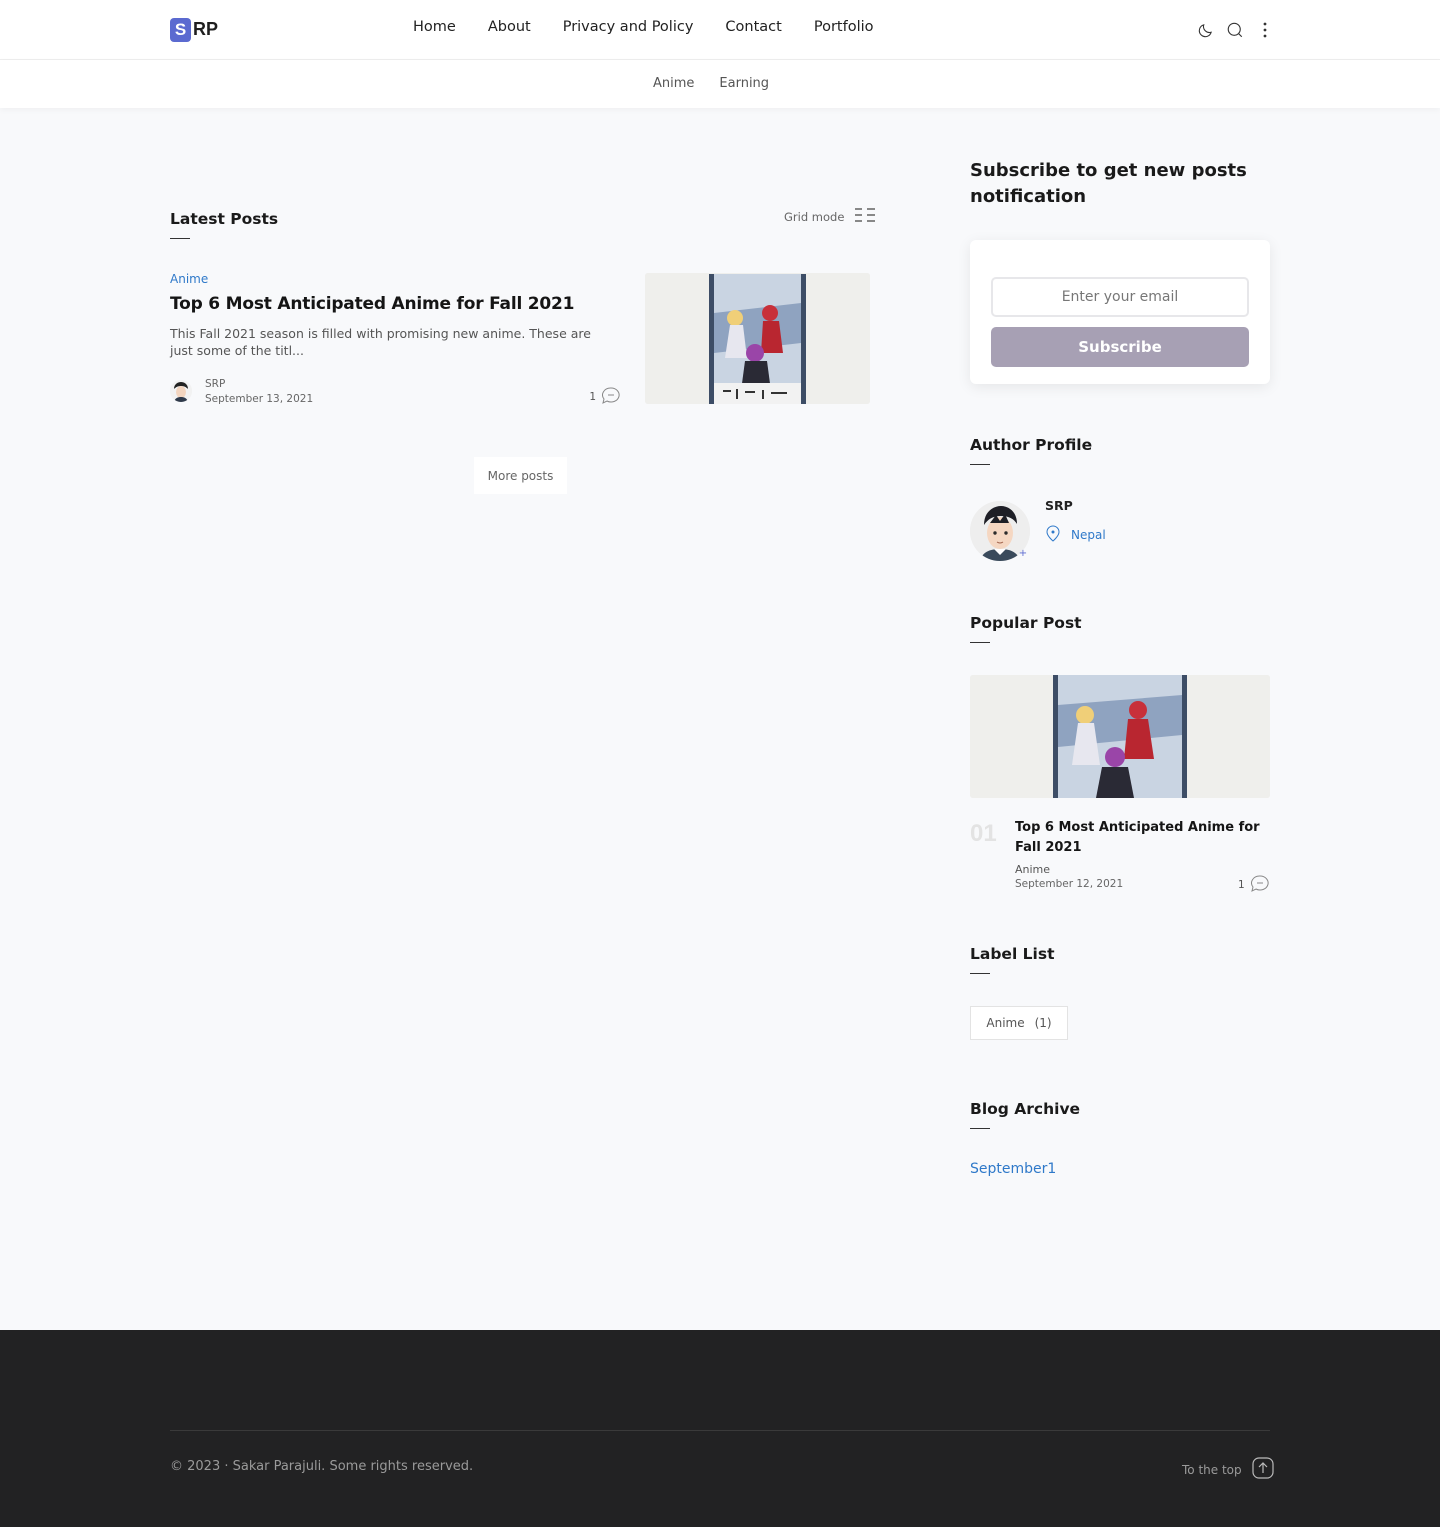 Image resolution: width=1440 pixels, height=1527 pixels. Describe the element at coordinates (180, 29) in the screenshot. I see `logo-mark: S` at that location.